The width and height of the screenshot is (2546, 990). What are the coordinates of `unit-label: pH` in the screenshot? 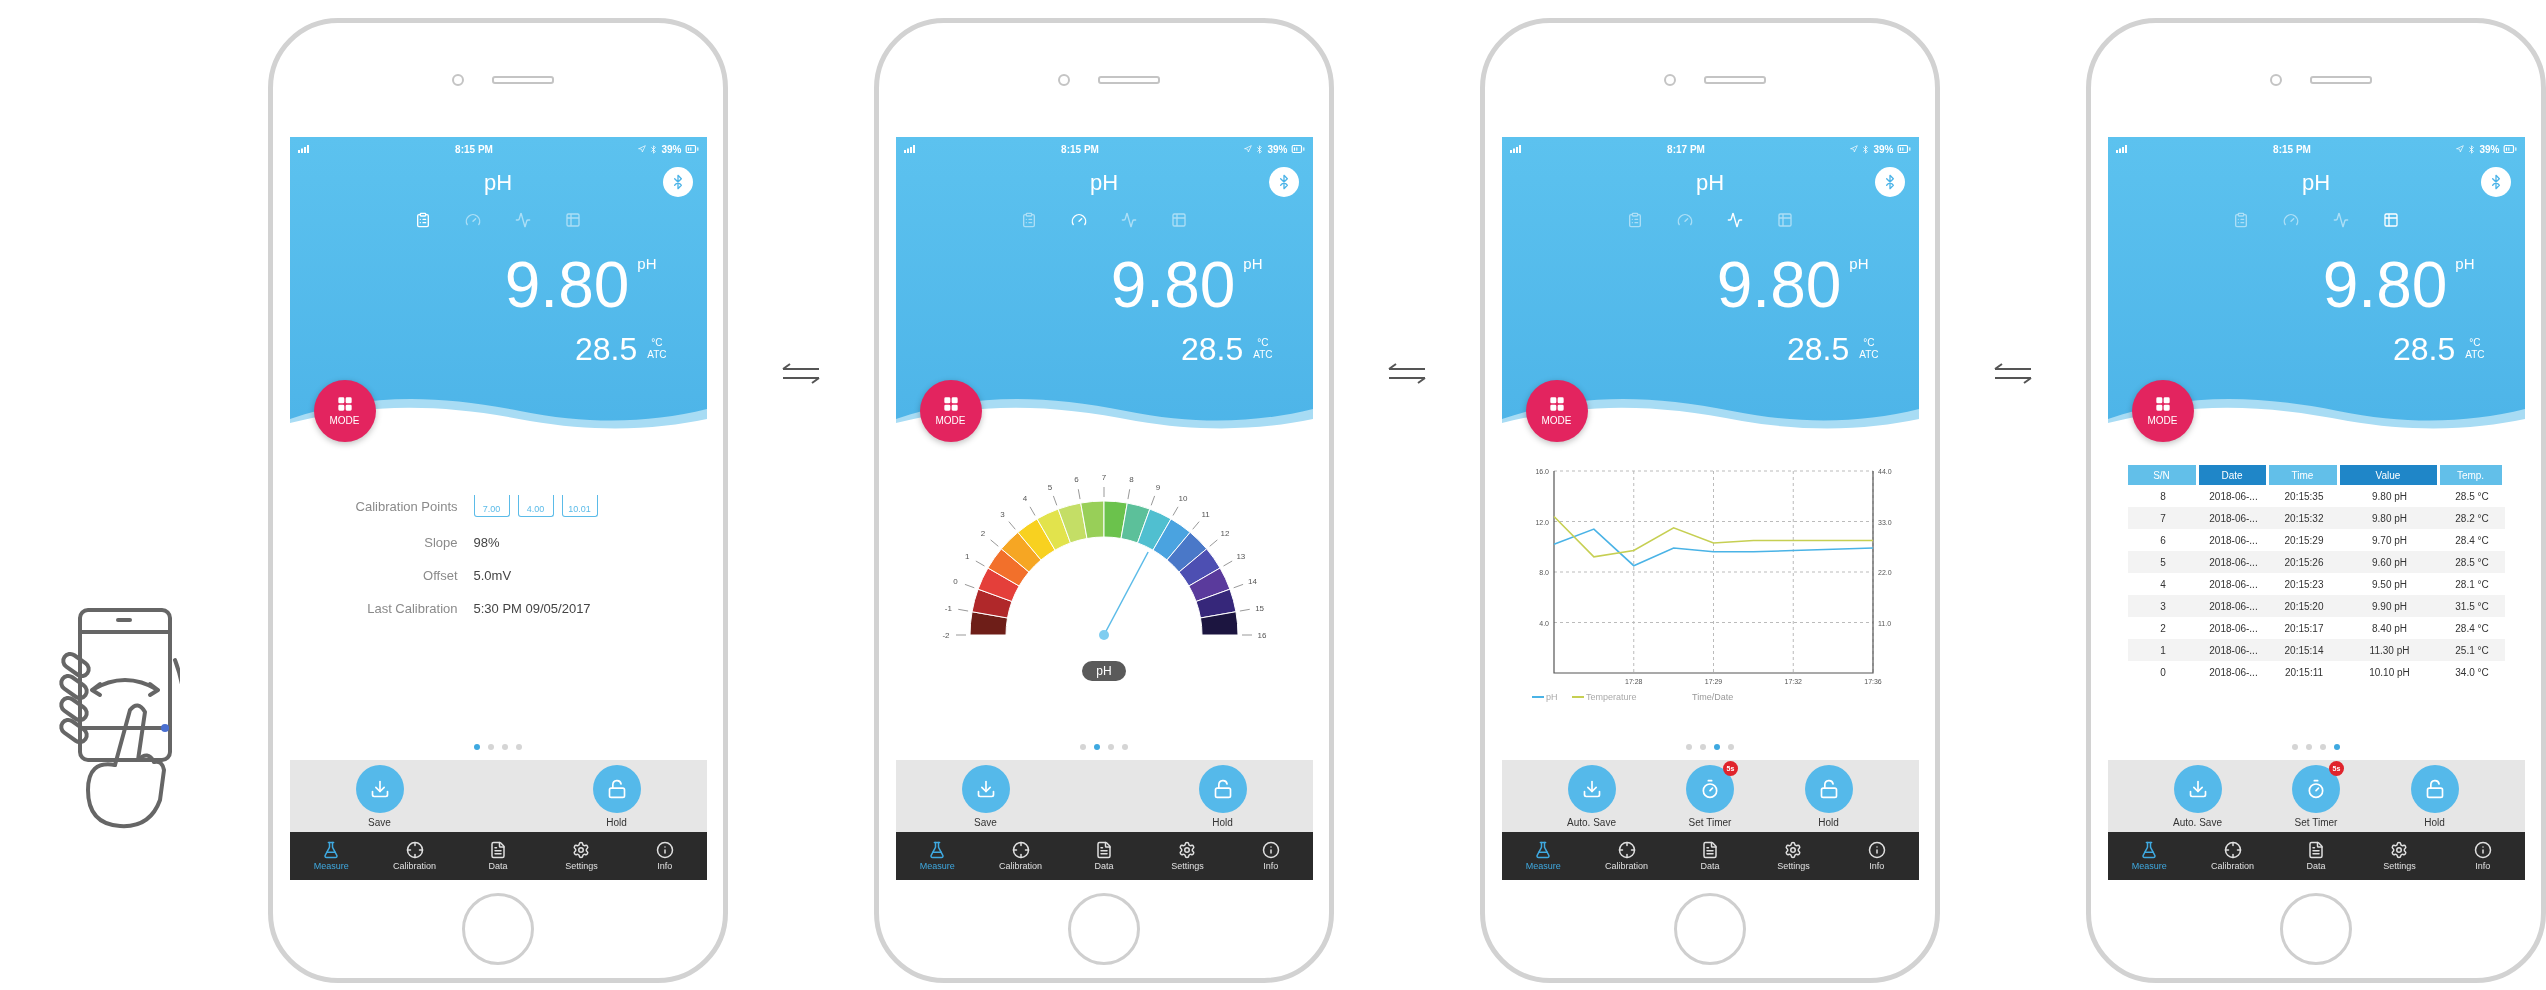 It's located at (1104, 671).